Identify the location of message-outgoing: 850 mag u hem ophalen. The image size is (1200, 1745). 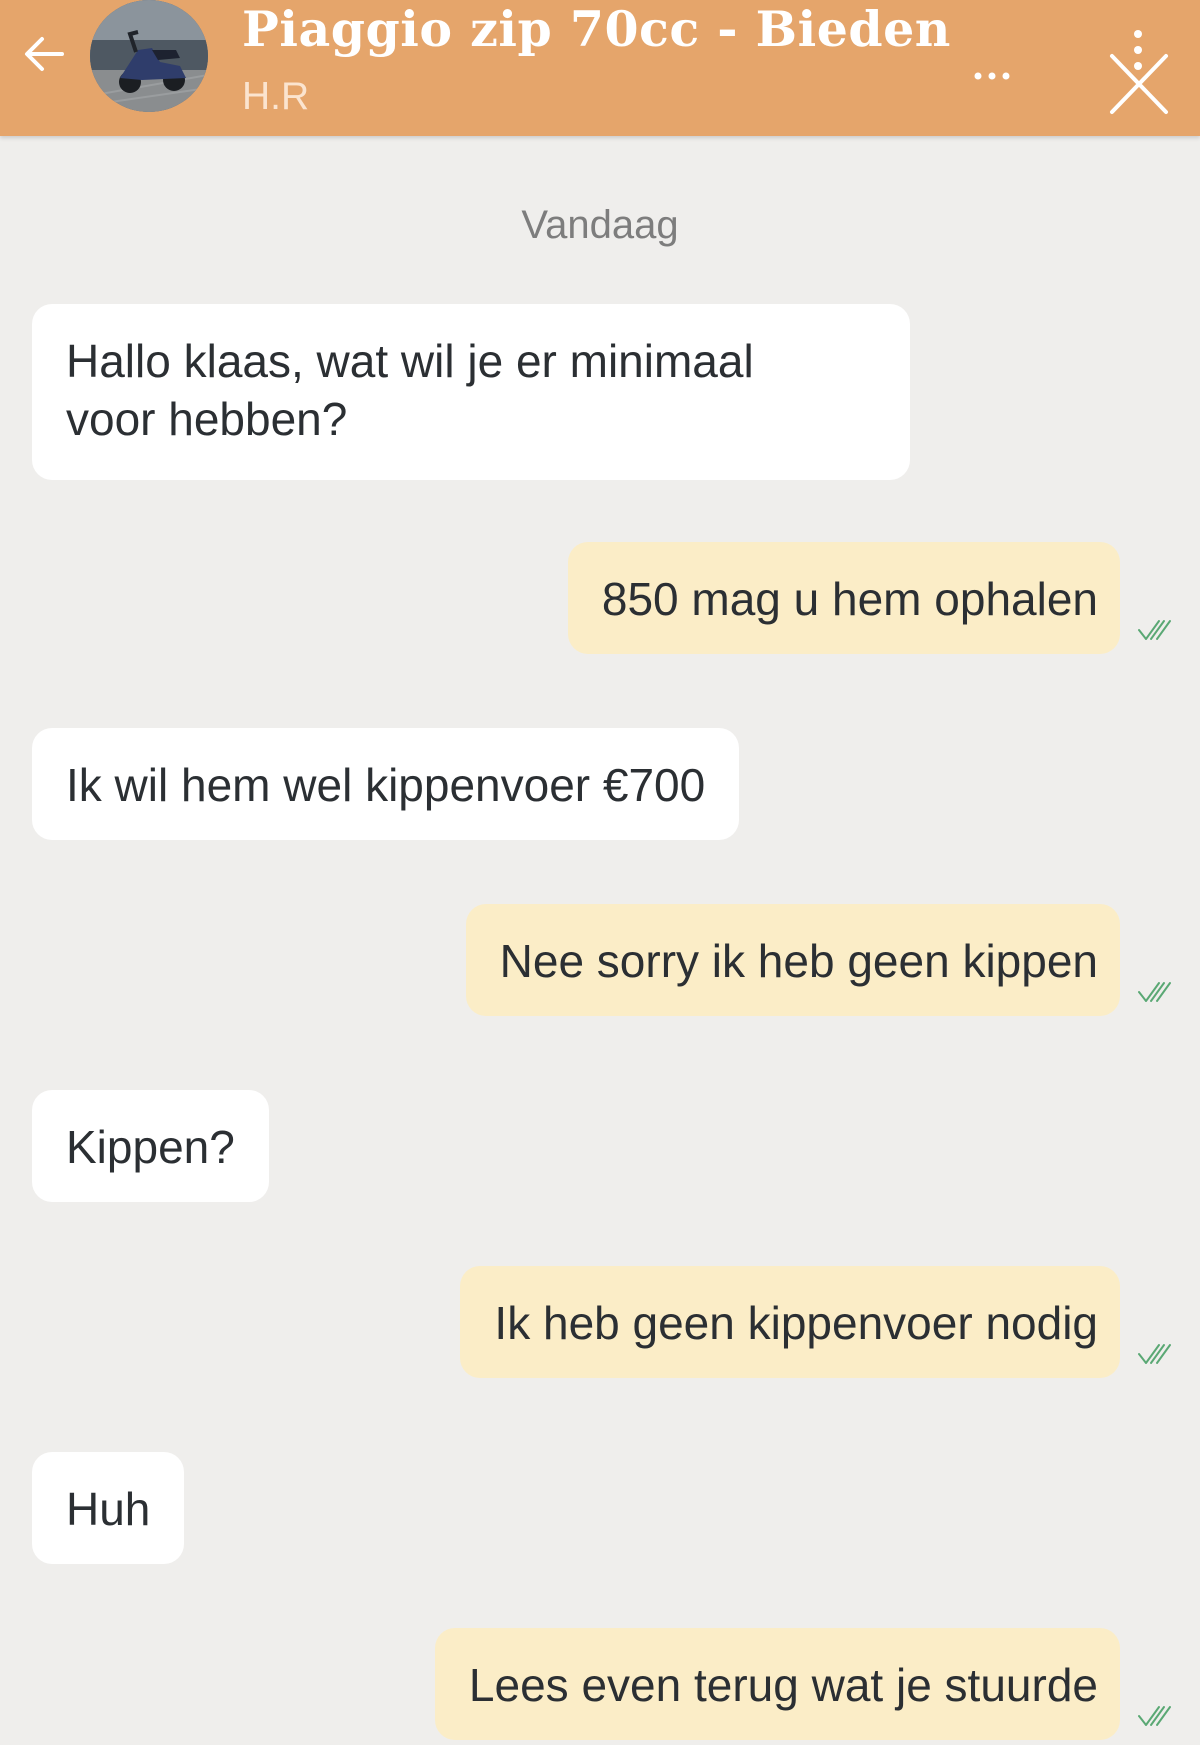
(843, 598).